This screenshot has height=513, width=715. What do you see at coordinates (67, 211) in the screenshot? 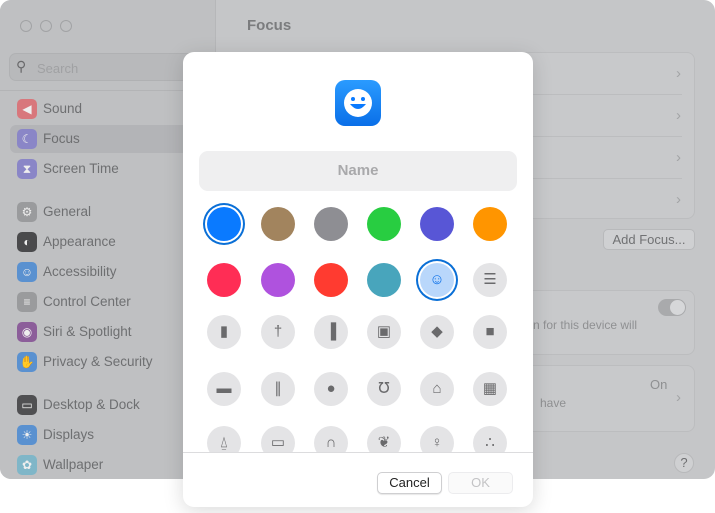
I see `sidebar-item-label: General` at bounding box center [67, 211].